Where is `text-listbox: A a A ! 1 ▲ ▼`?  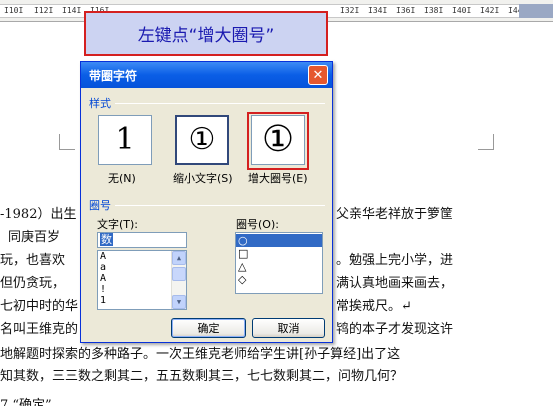 text-listbox: A a A ! 1 ▲ ▼ is located at coordinates (142, 280).